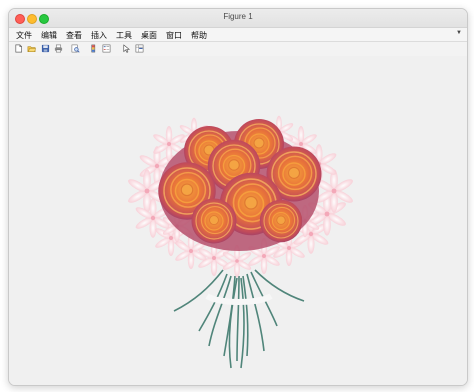 The width and height of the screenshot is (474, 392). What do you see at coordinates (238, 49) in the screenshot?
I see `figure-toolbar` at bounding box center [238, 49].